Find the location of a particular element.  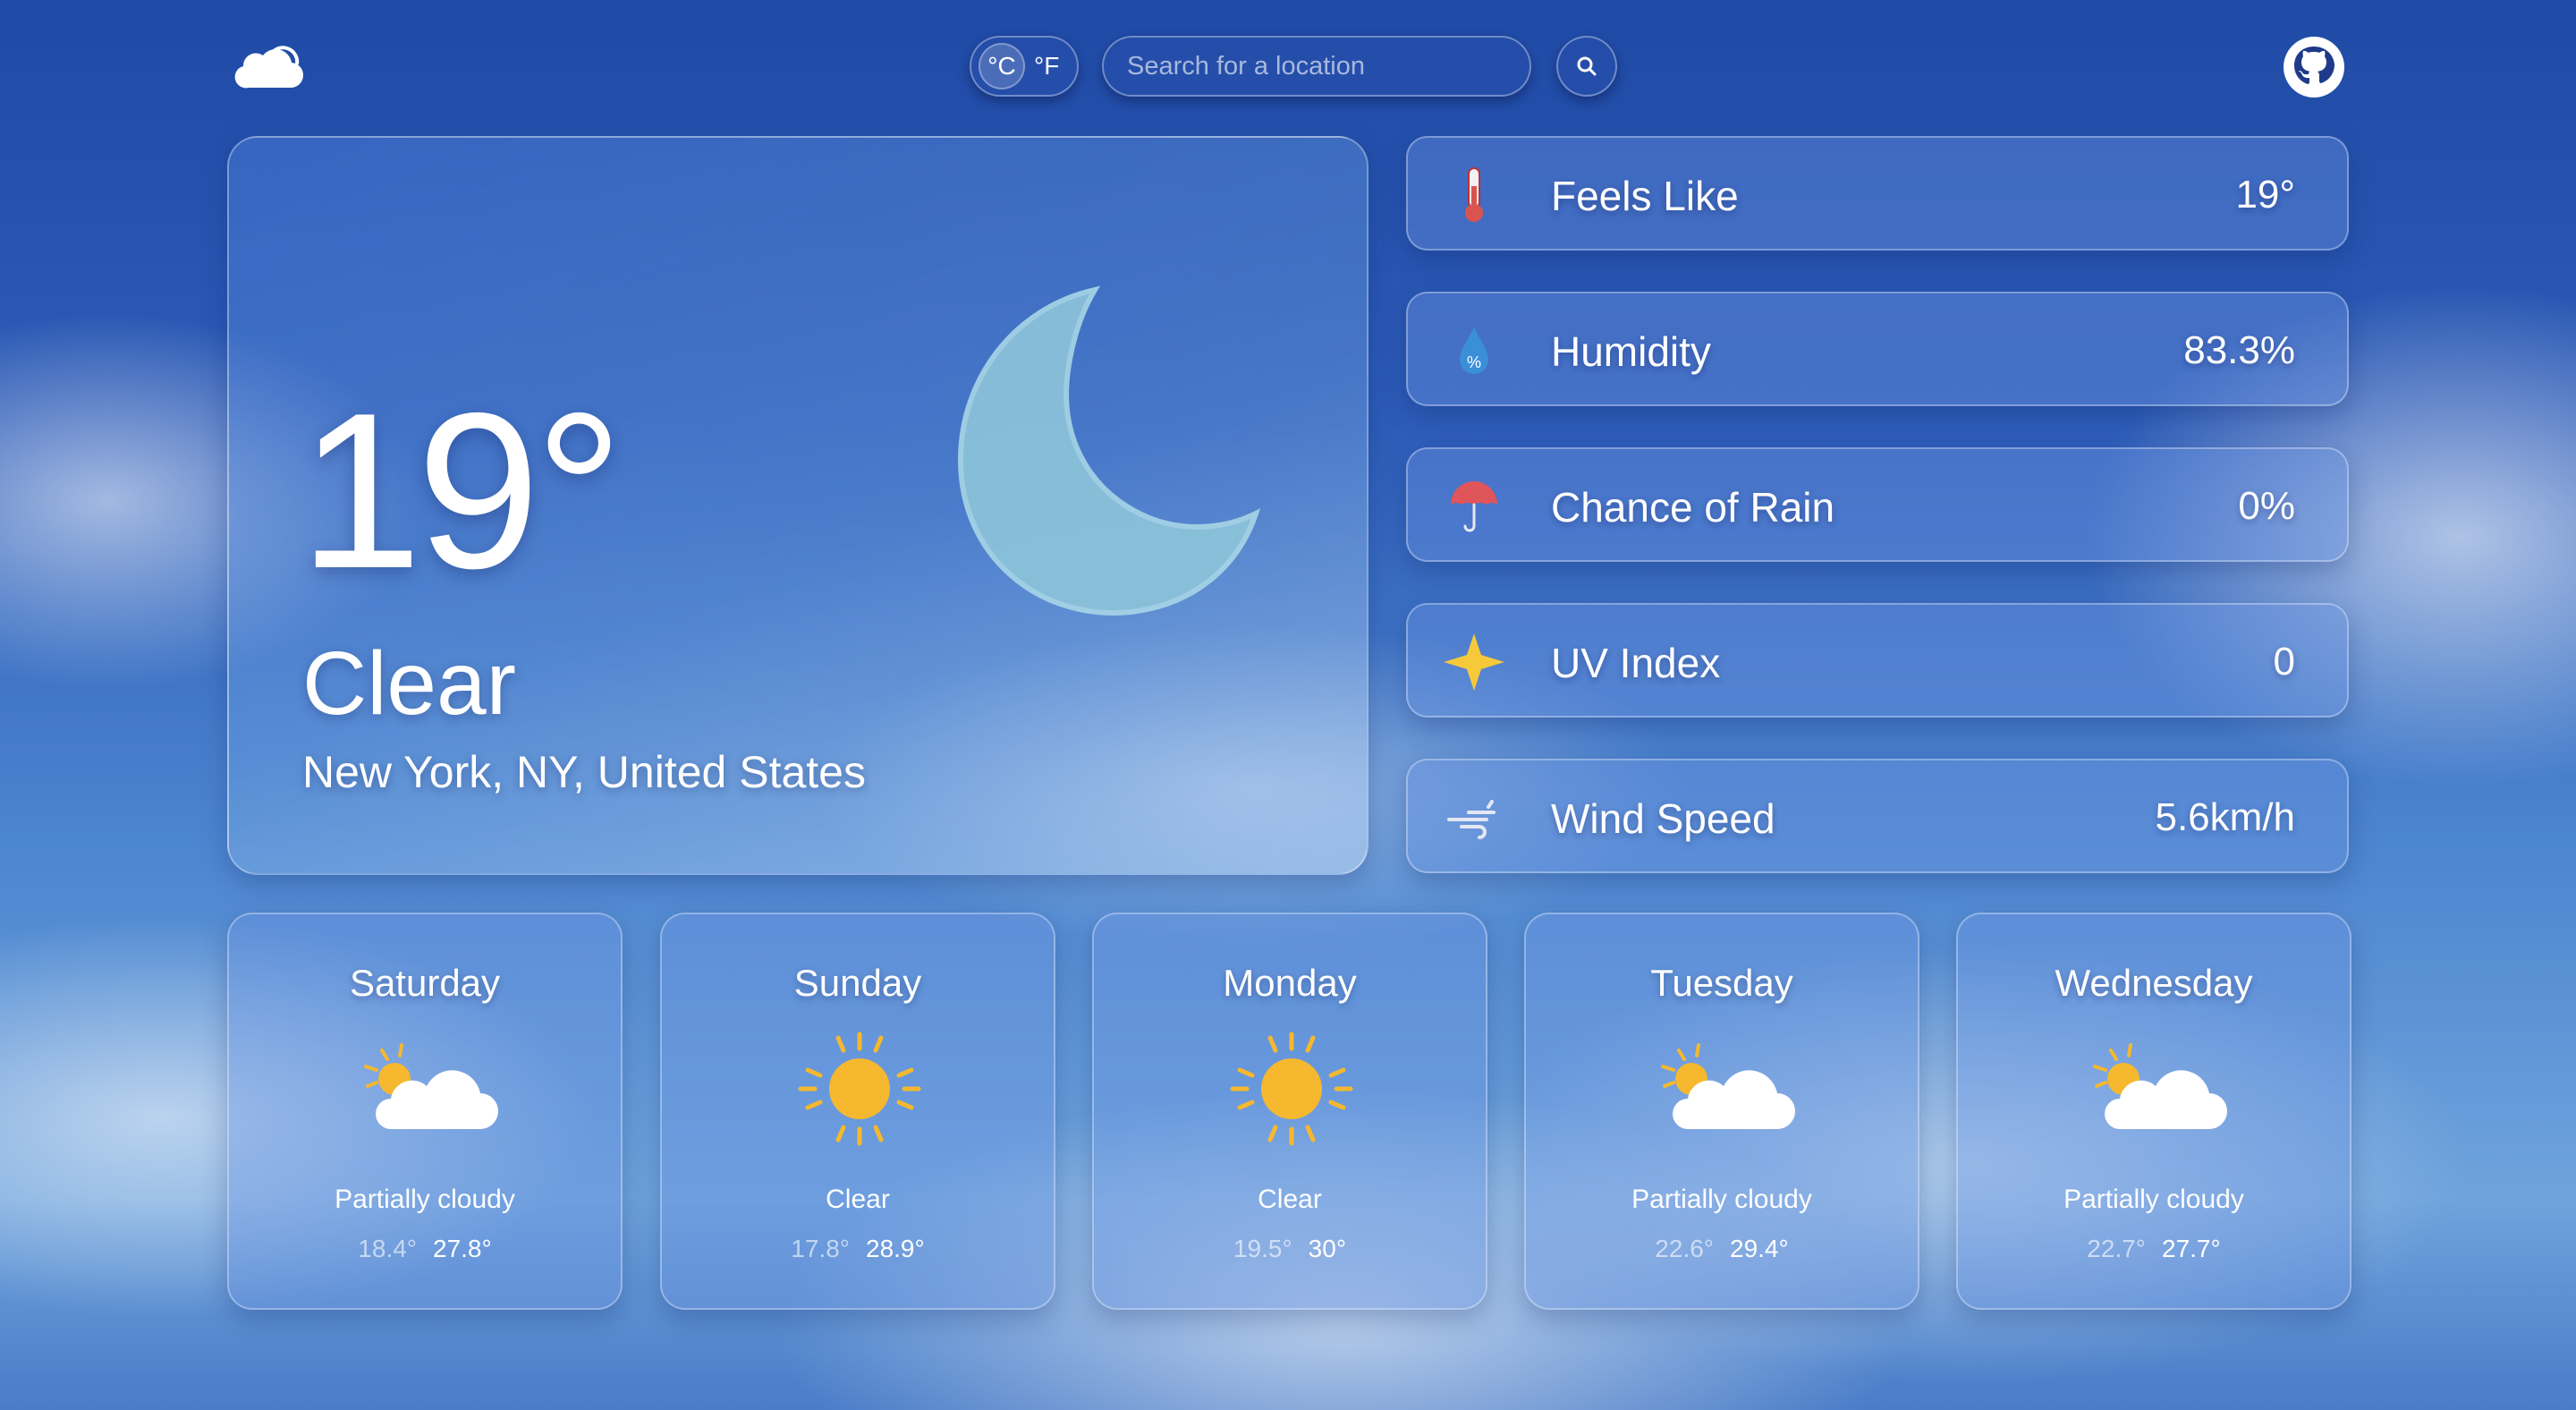

search-input is located at coordinates (1316, 67).